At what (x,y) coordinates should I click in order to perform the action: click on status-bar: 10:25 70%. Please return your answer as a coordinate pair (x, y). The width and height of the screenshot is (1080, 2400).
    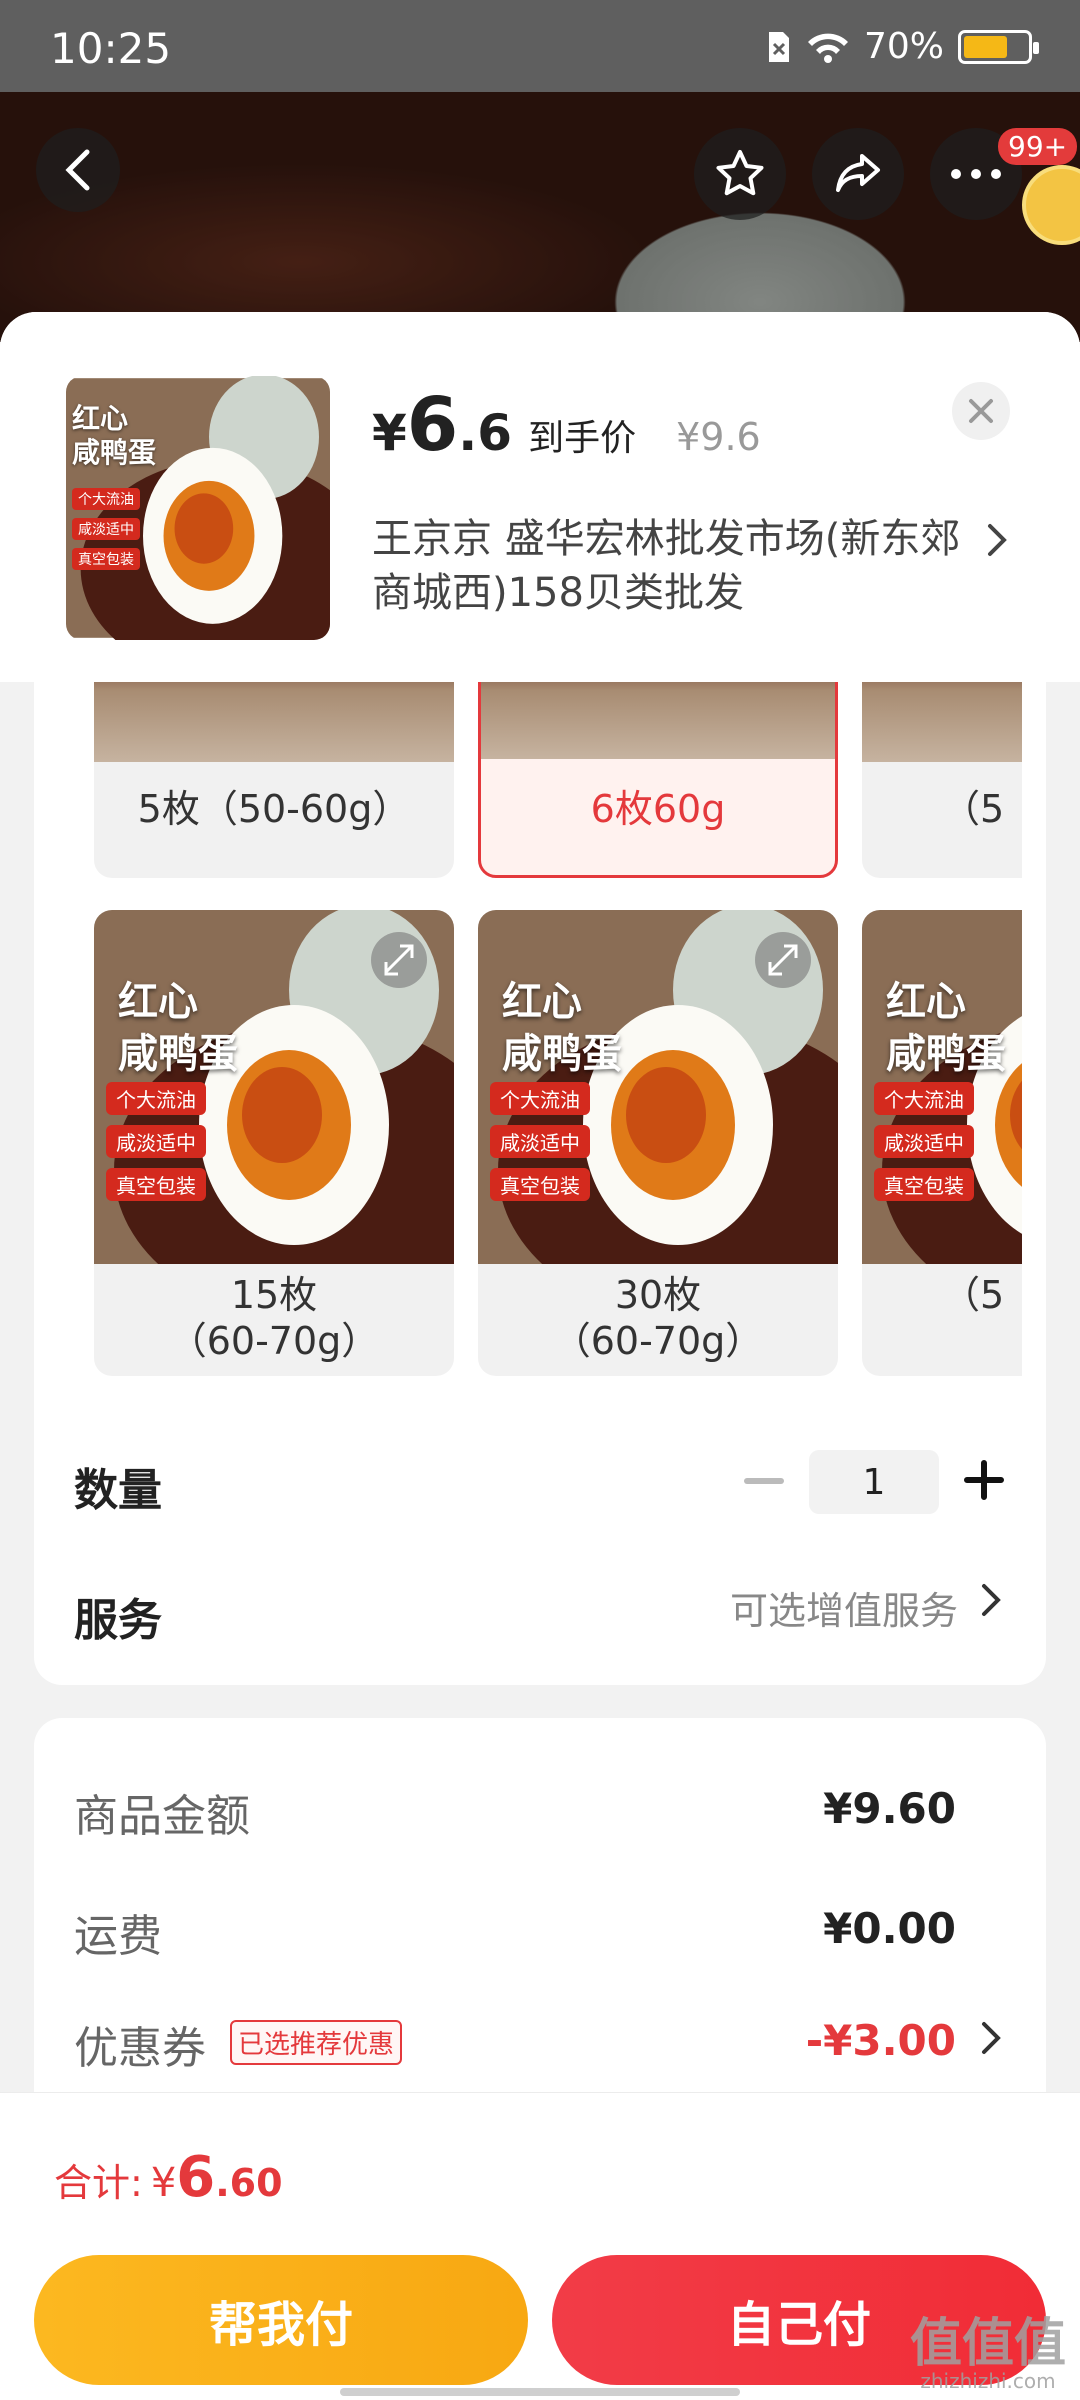
    Looking at the image, I should click on (540, 46).